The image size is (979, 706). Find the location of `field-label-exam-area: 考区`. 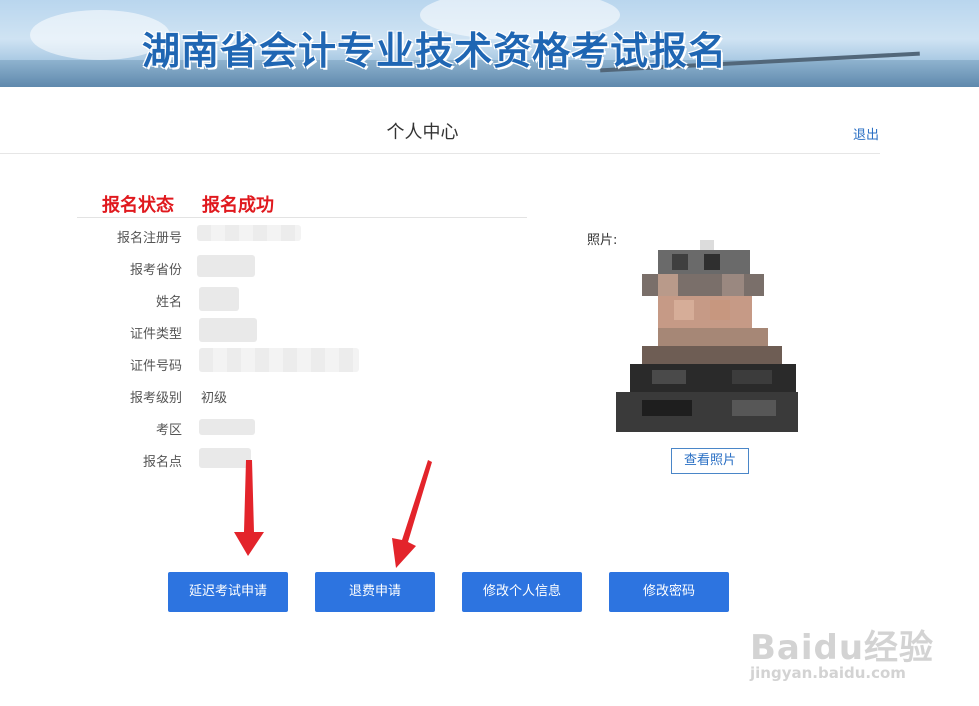

field-label-exam-area: 考区 is located at coordinates (168, 430).